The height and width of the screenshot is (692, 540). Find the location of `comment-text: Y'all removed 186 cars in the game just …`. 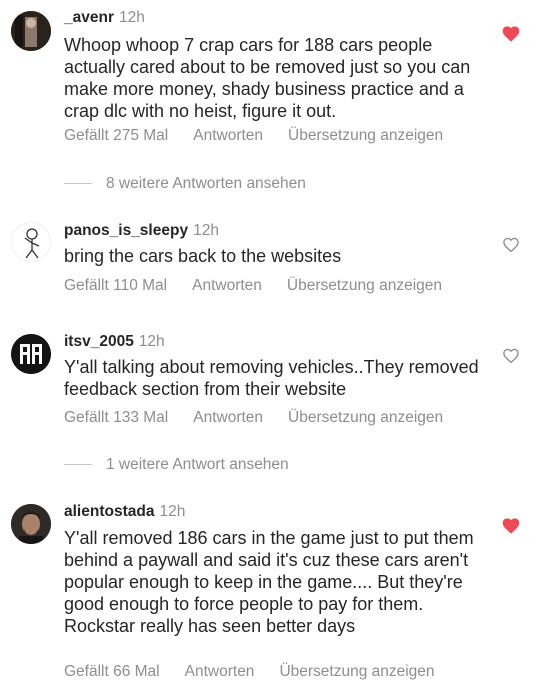

comment-text: Y'all removed 186 cars in the game just … is located at coordinates (269, 582).